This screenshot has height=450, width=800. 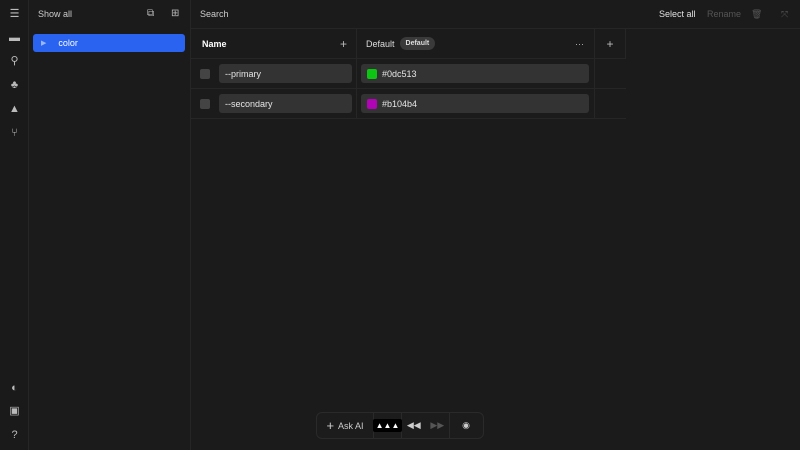 I want to click on search-input: Search, so click(x=214, y=14).